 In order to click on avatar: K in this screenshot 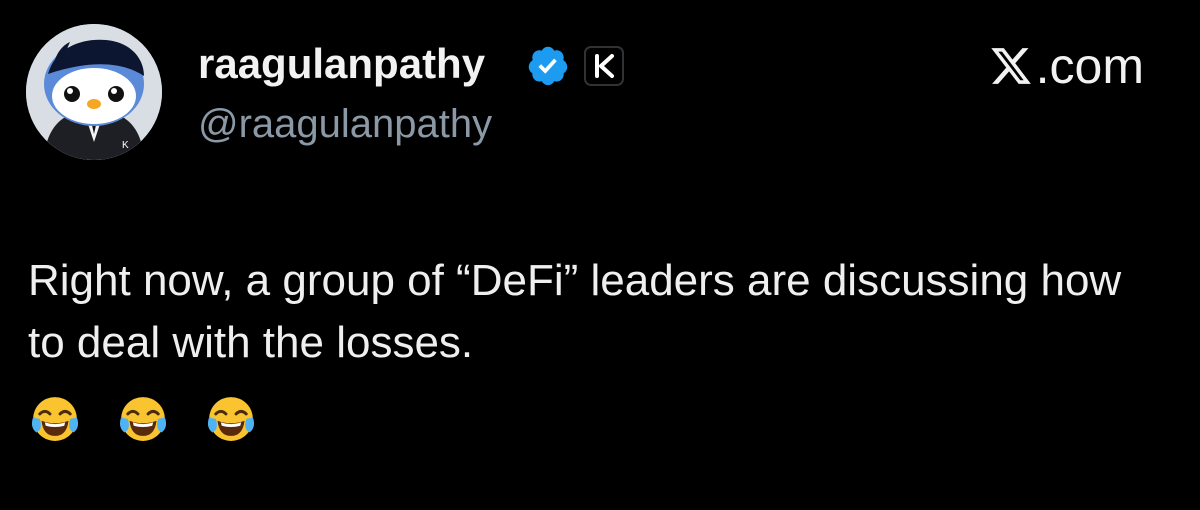, I will do `click(94, 92)`.